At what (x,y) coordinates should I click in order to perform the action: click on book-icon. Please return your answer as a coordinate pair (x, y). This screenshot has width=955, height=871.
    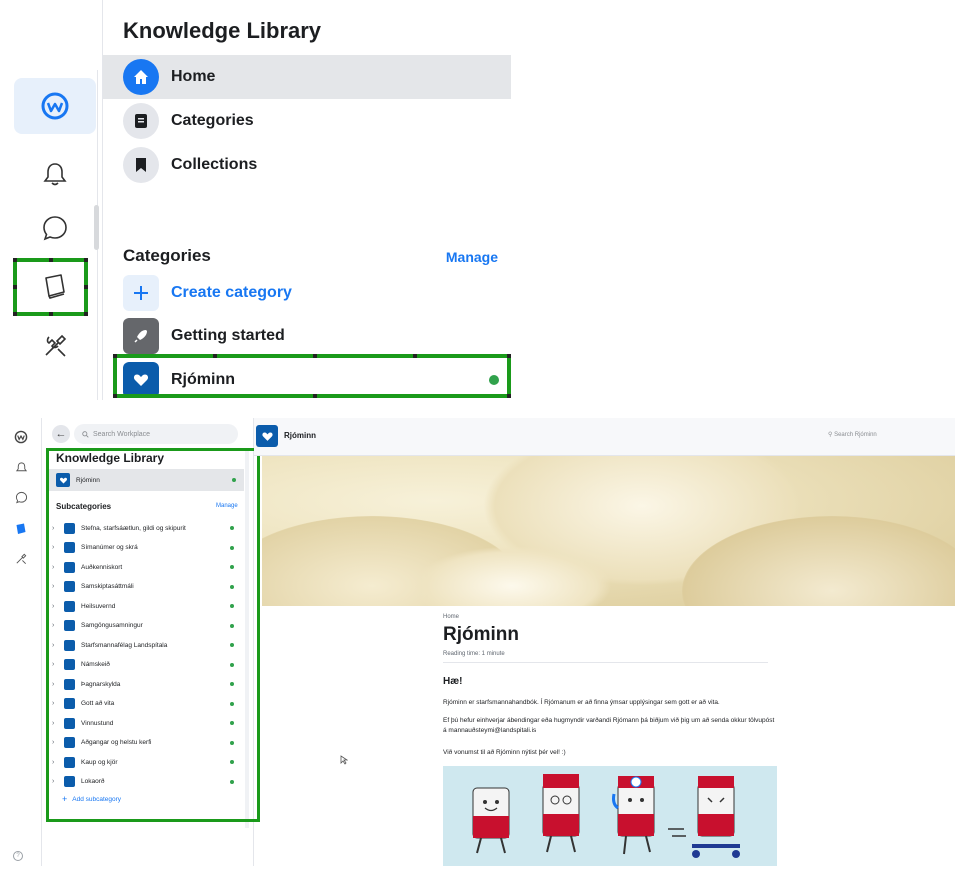
    Looking at the image, I should click on (21, 528).